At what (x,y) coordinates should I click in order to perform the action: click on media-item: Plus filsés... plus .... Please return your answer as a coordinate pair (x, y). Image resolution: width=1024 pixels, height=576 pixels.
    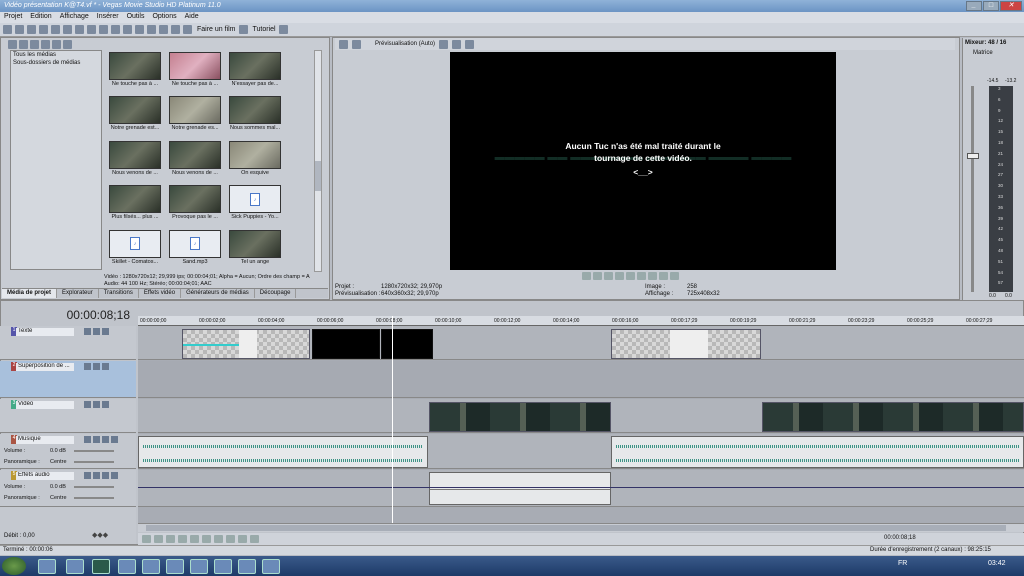
    Looking at the image, I should click on (135, 206).